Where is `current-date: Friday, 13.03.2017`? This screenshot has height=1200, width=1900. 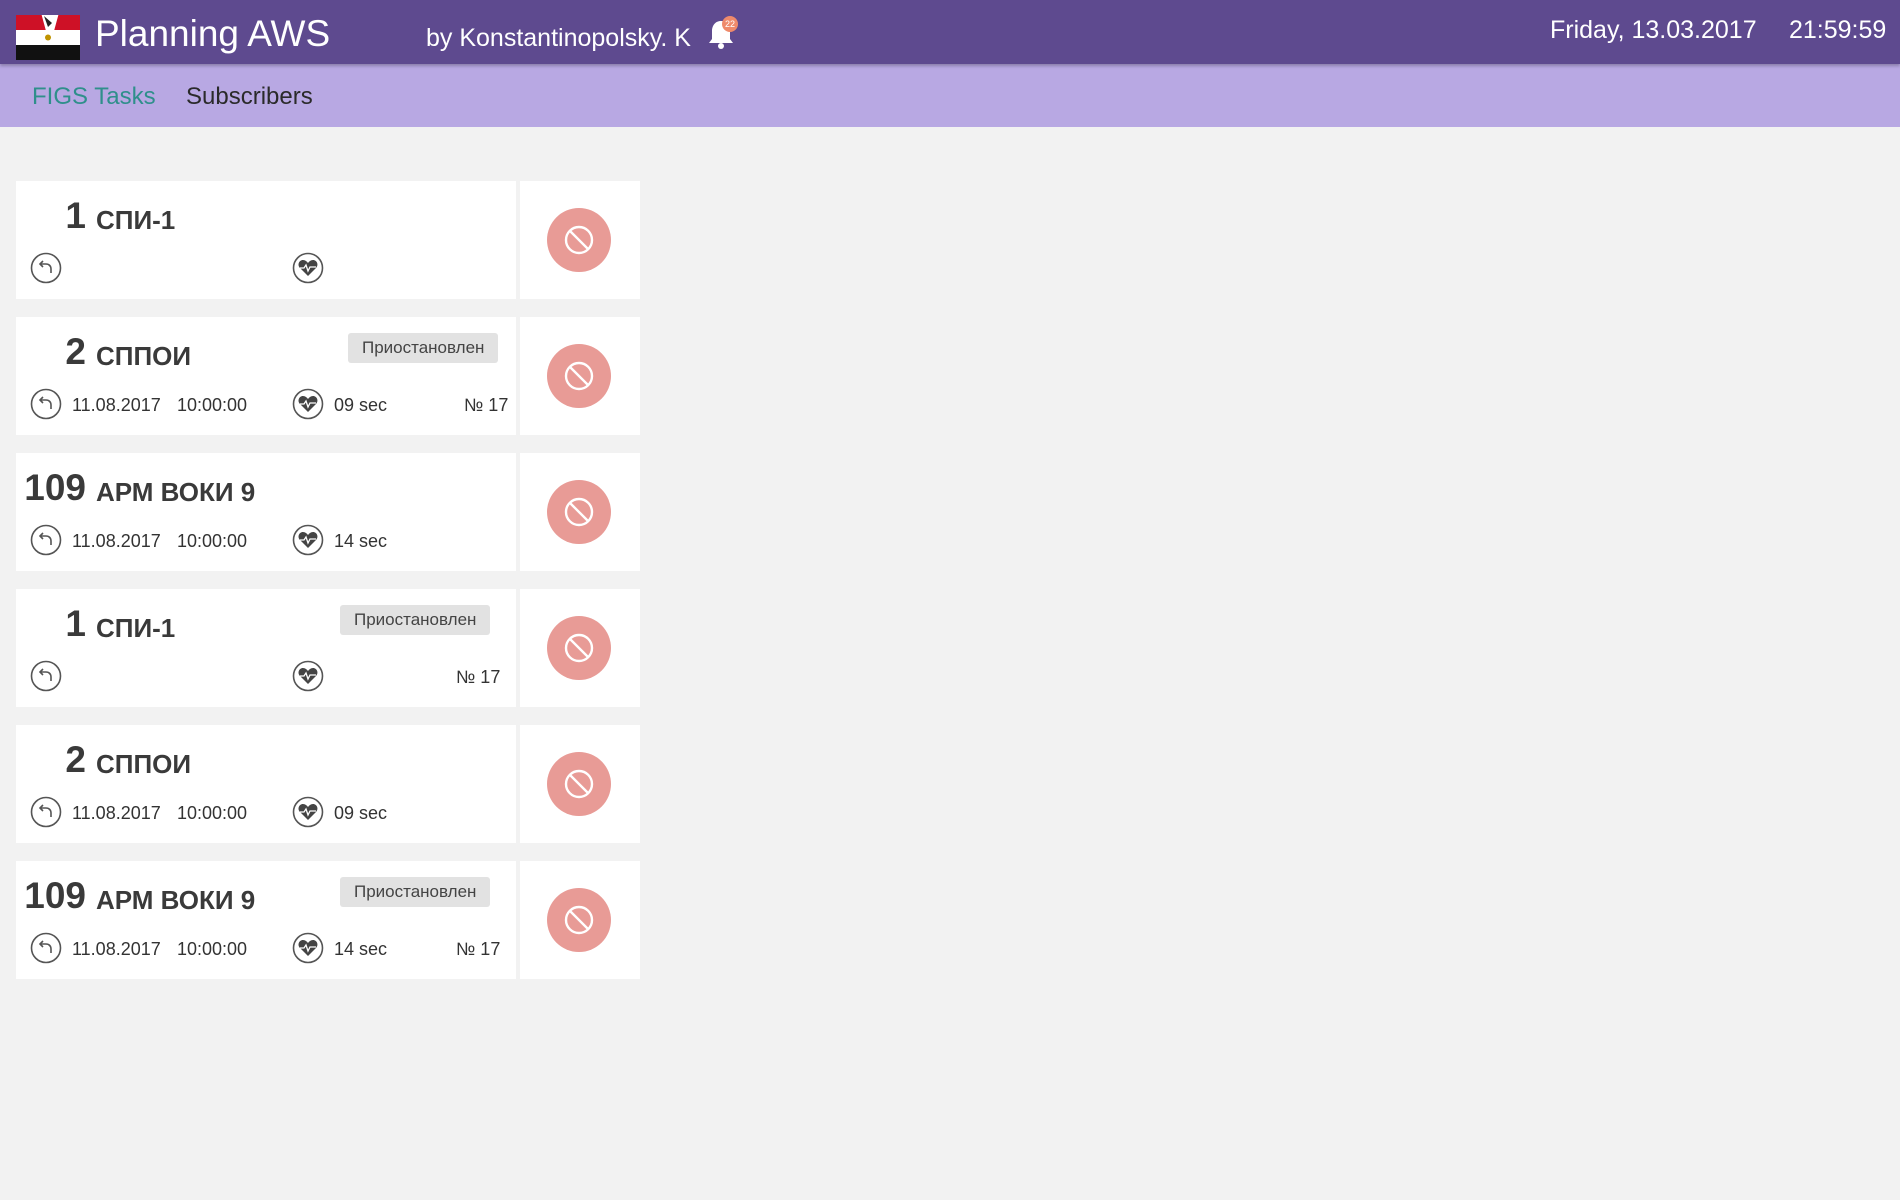
current-date: Friday, 13.03.2017 is located at coordinates (1653, 30).